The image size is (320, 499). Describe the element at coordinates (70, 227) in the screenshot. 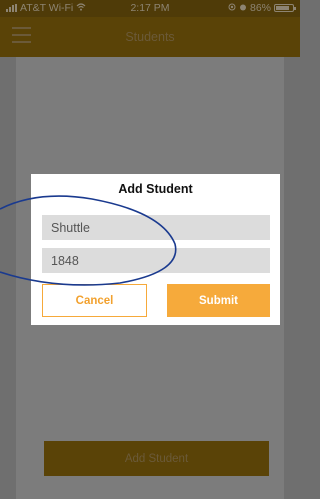

I see `student-name-value: Shuttle` at that location.